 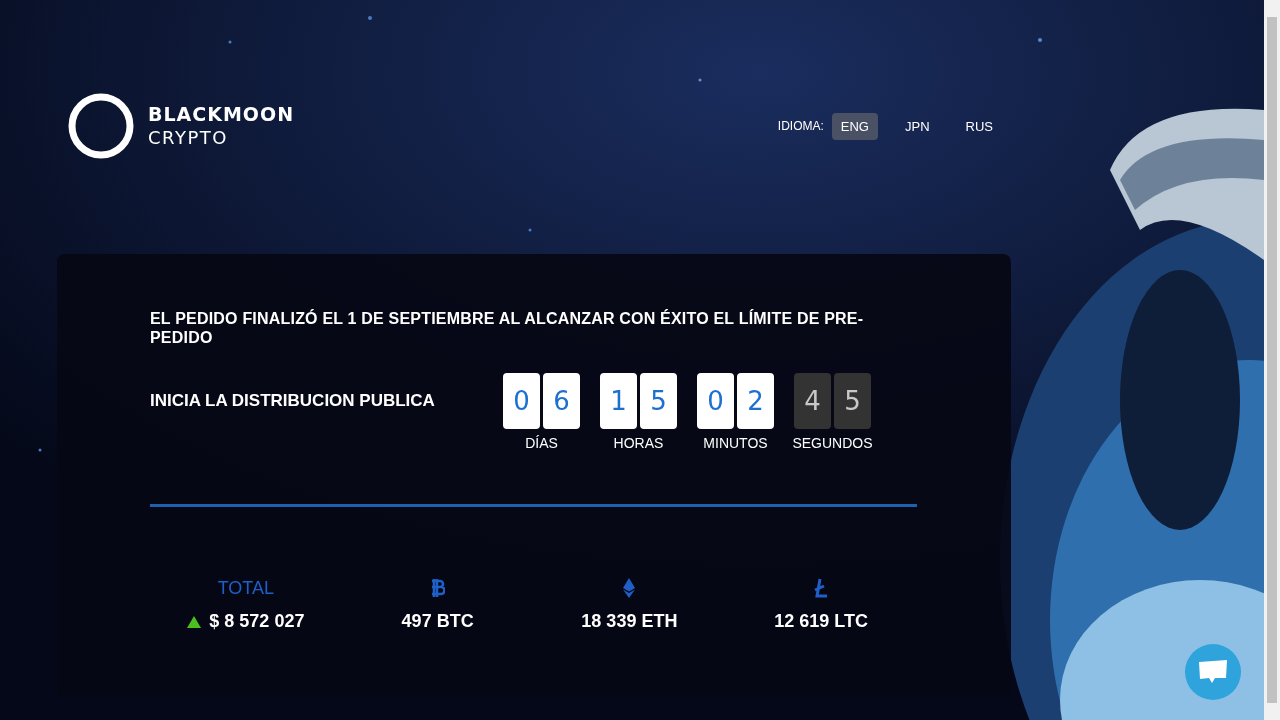 I want to click on digit-card: 4, so click(x=812, y=401).